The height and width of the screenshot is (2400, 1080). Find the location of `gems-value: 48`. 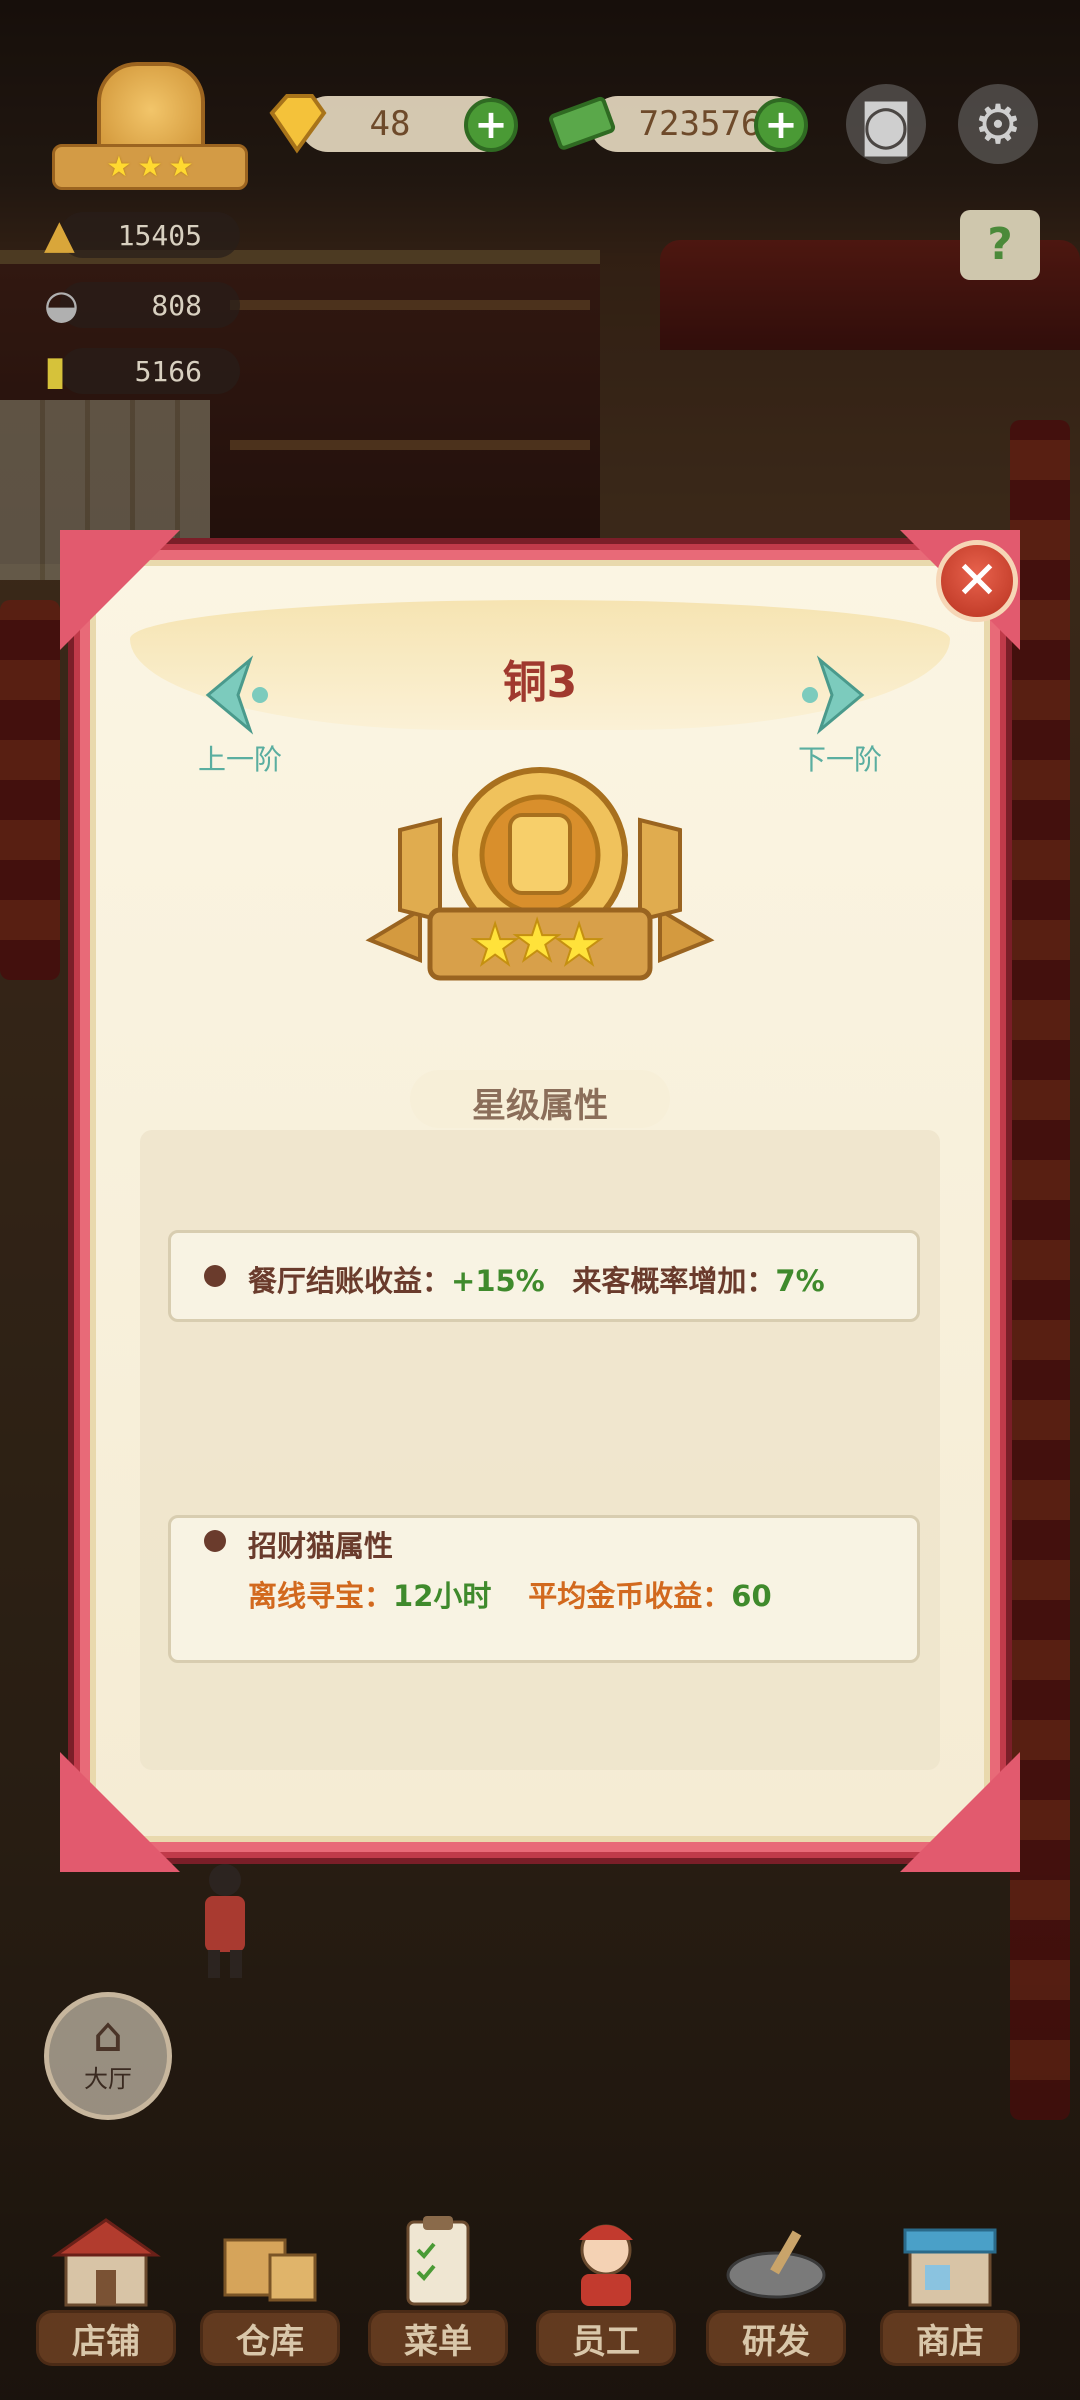

gems-value: 48 is located at coordinates (390, 124).